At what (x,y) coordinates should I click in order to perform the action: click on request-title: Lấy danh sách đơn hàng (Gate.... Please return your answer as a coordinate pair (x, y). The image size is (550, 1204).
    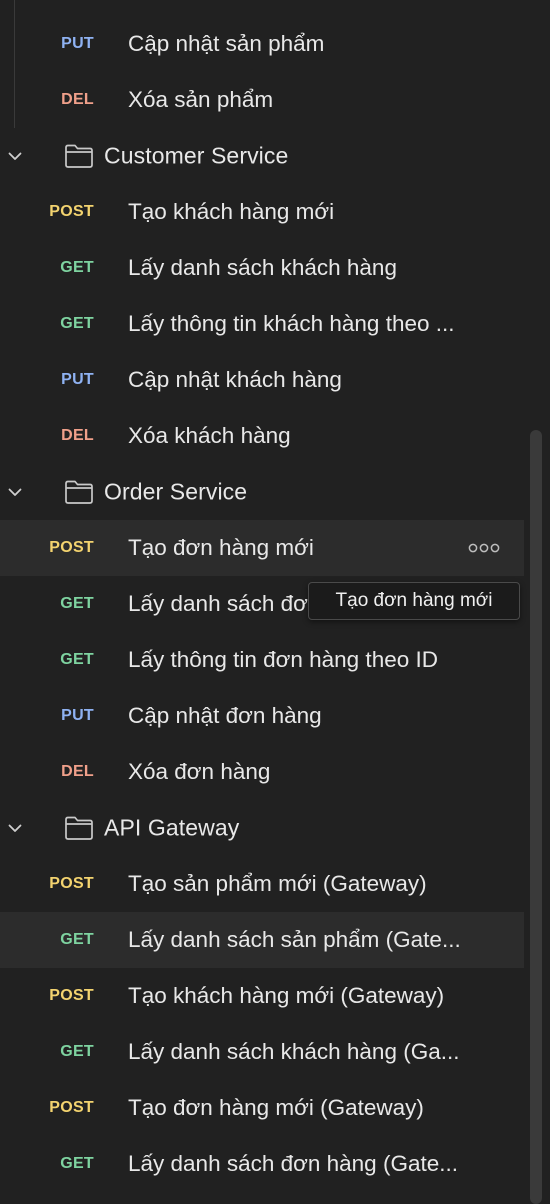
    Looking at the image, I should click on (293, 1163).